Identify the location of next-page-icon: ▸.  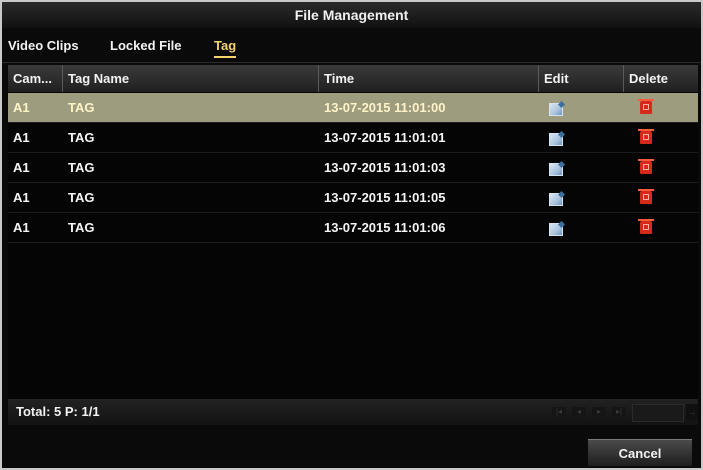
(599, 412).